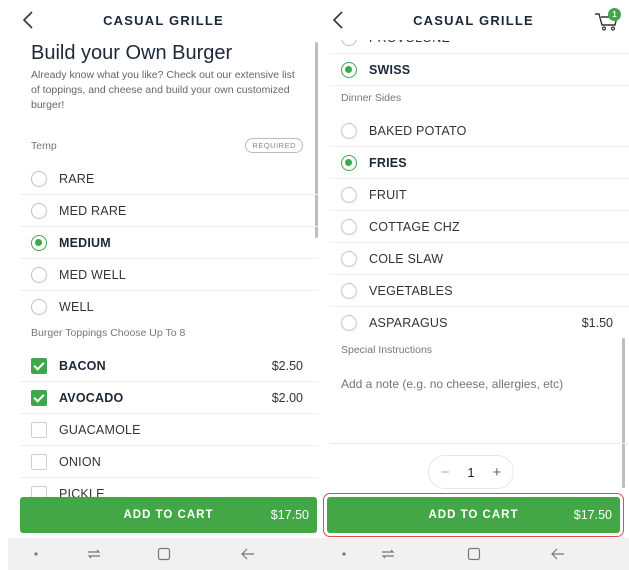  What do you see at coordinates (169, 243) in the screenshot?
I see `temp-option-selected: MEDIUM` at bounding box center [169, 243].